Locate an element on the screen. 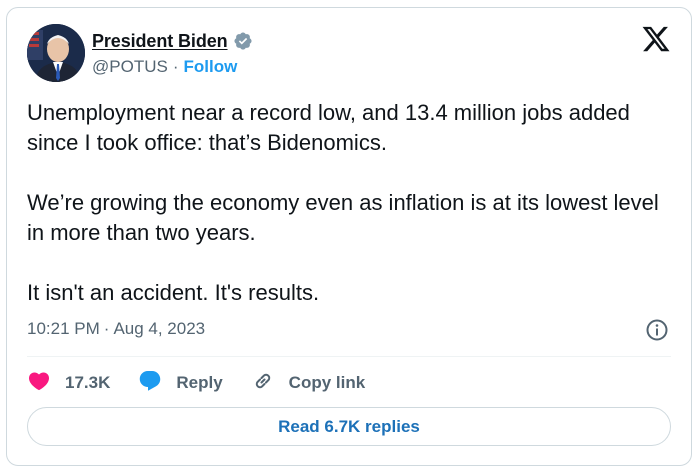  handle-row: @POTUS · Follow is located at coordinates (164, 67).